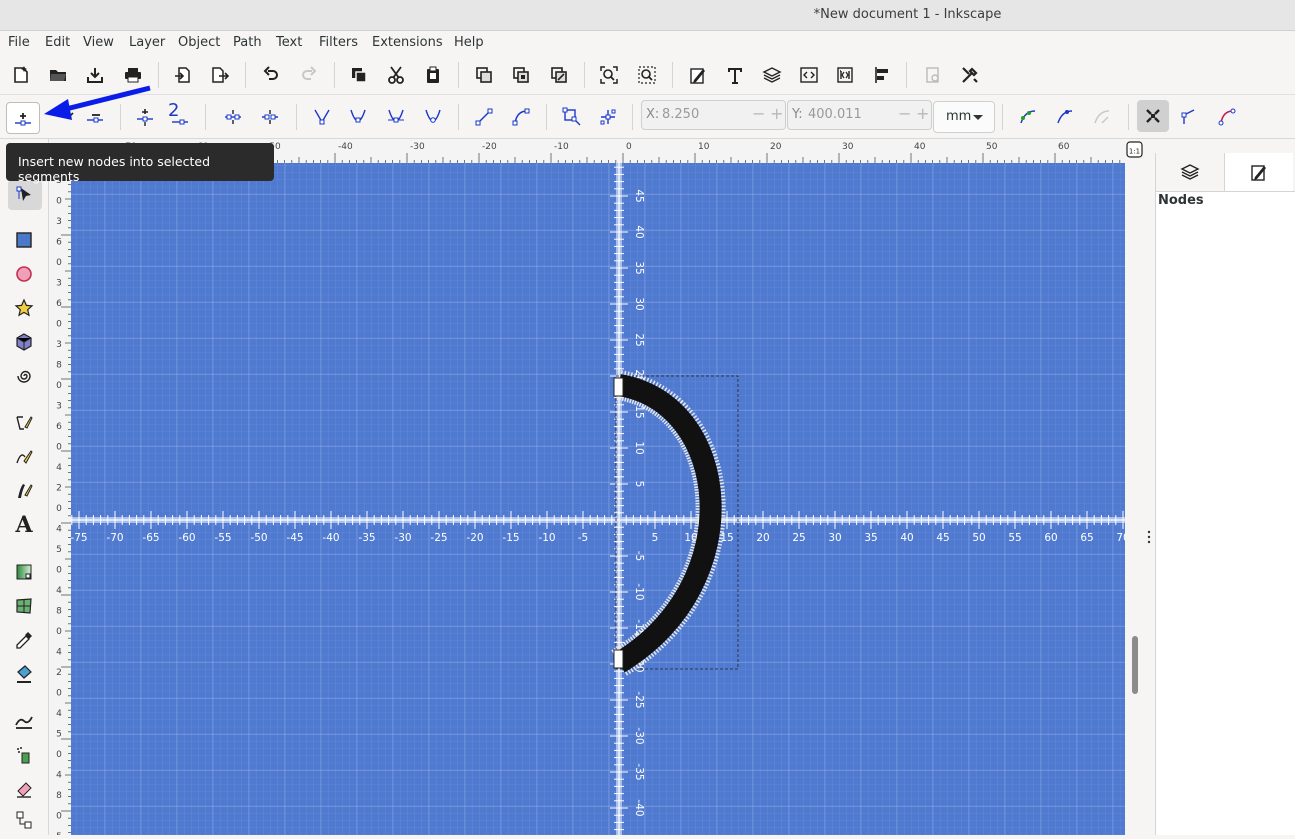  I want to click on align-icon, so click(882, 75).